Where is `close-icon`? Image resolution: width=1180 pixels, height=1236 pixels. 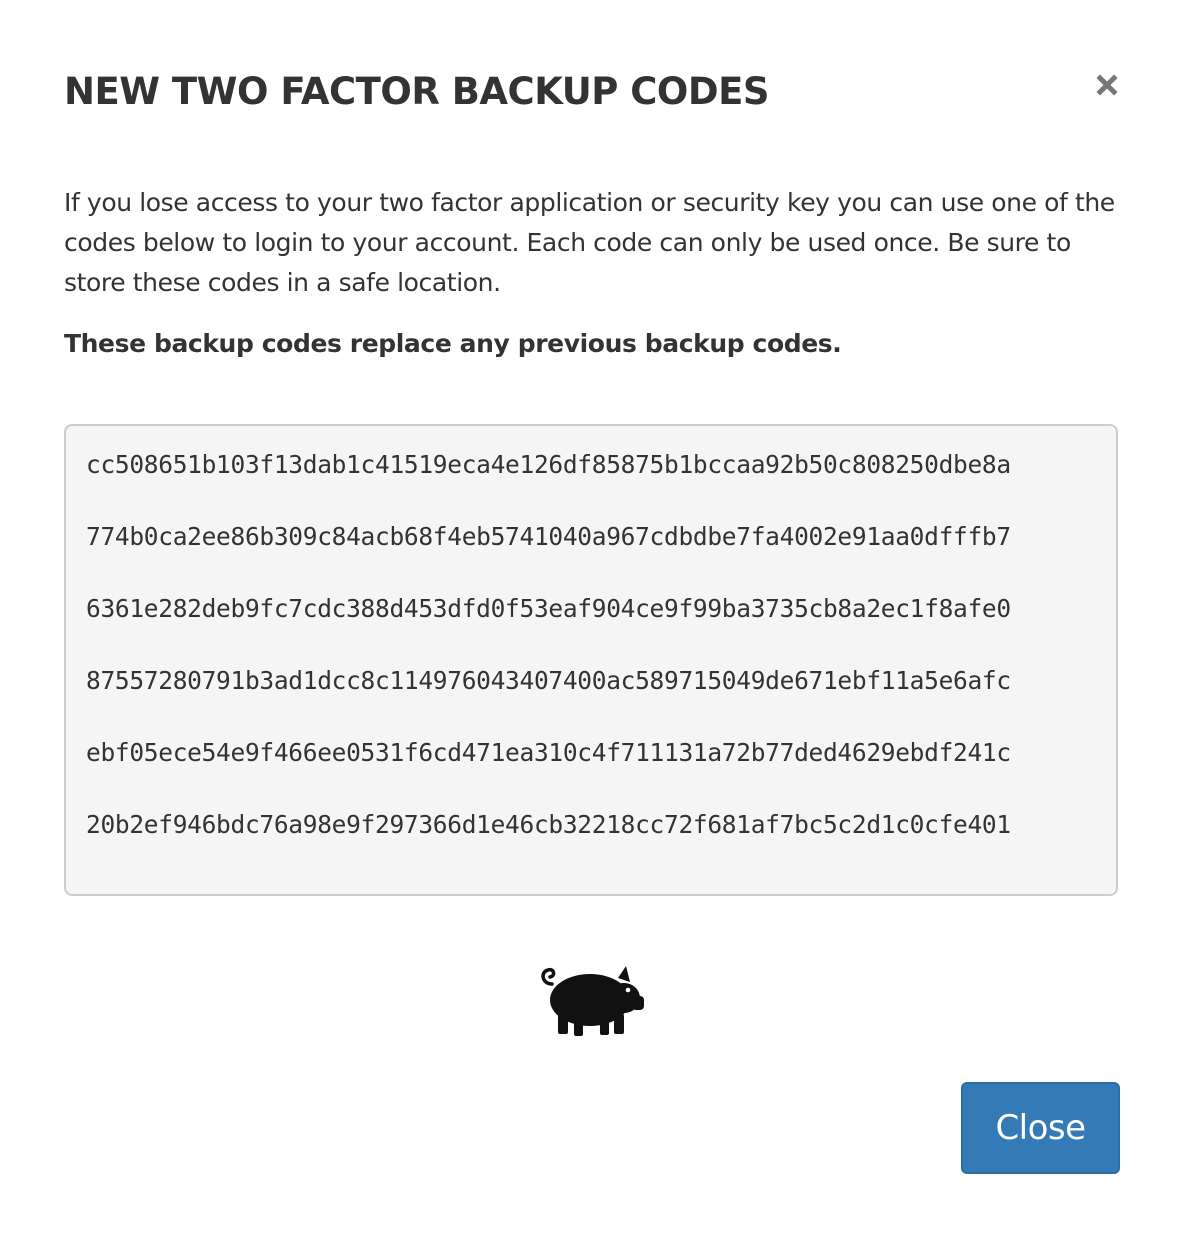 close-icon is located at coordinates (1107, 85).